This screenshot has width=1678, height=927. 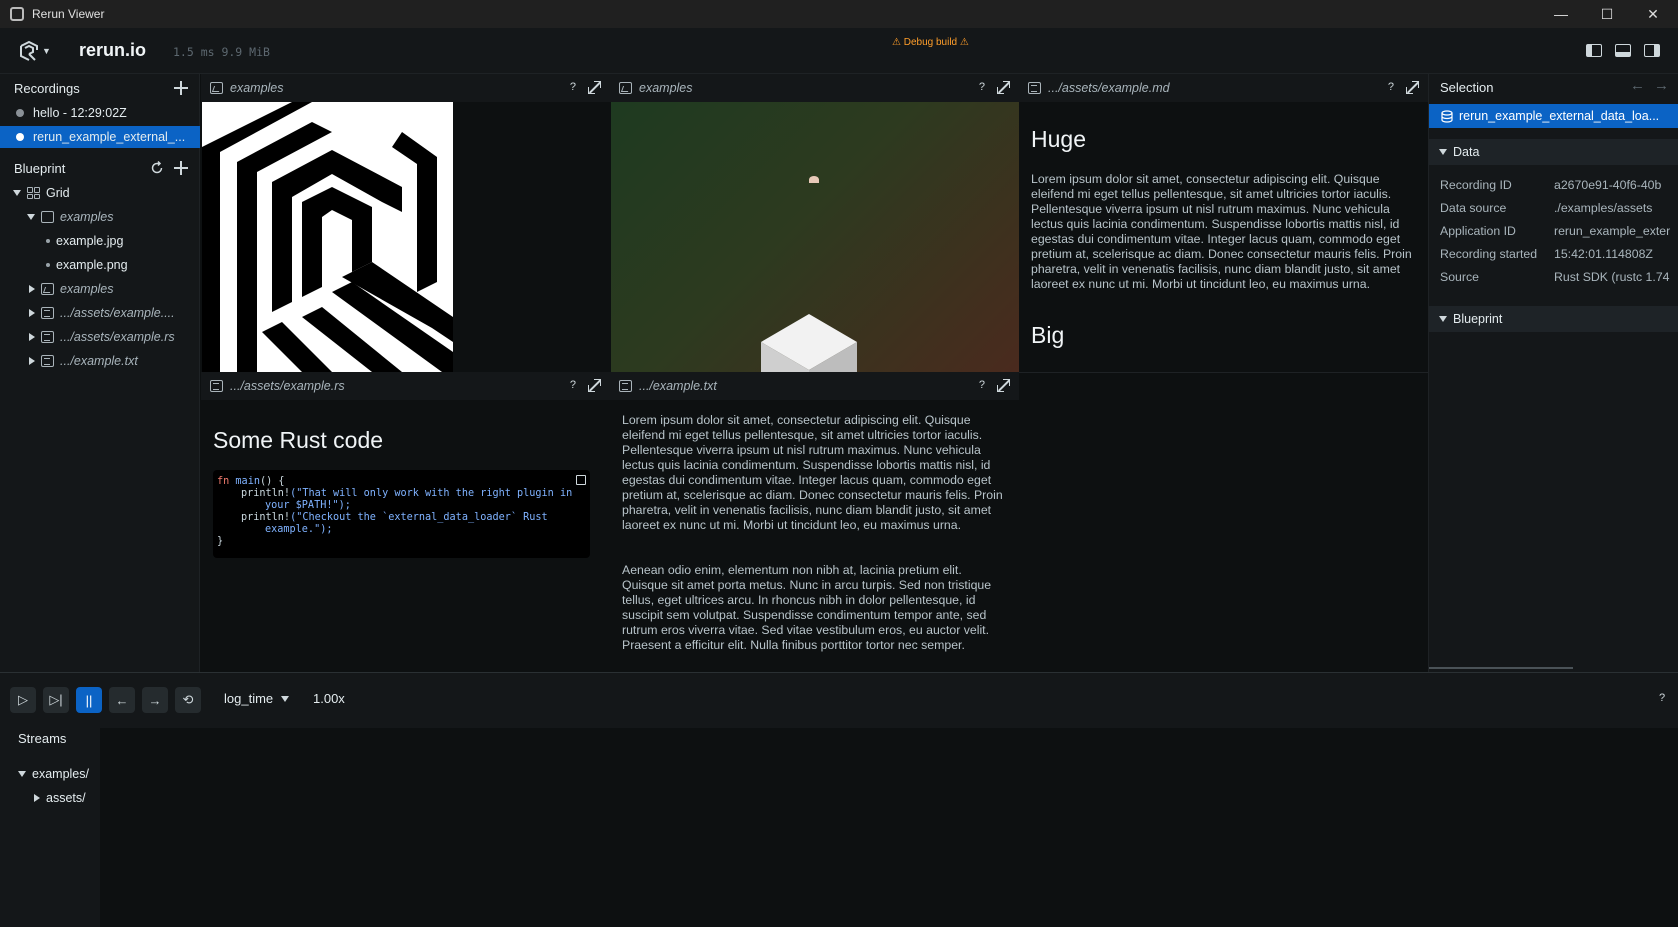 What do you see at coordinates (1603, 254) in the screenshot?
I see `recording-started-value: 15:42:01.114808Z` at bounding box center [1603, 254].